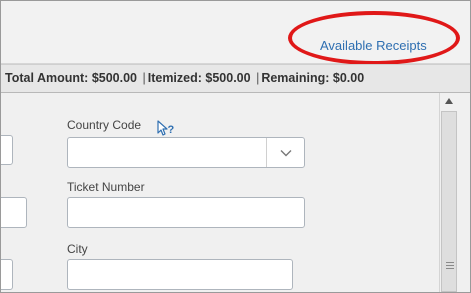 The width and height of the screenshot is (471, 293). I want to click on right-gutter, so click(464, 192).